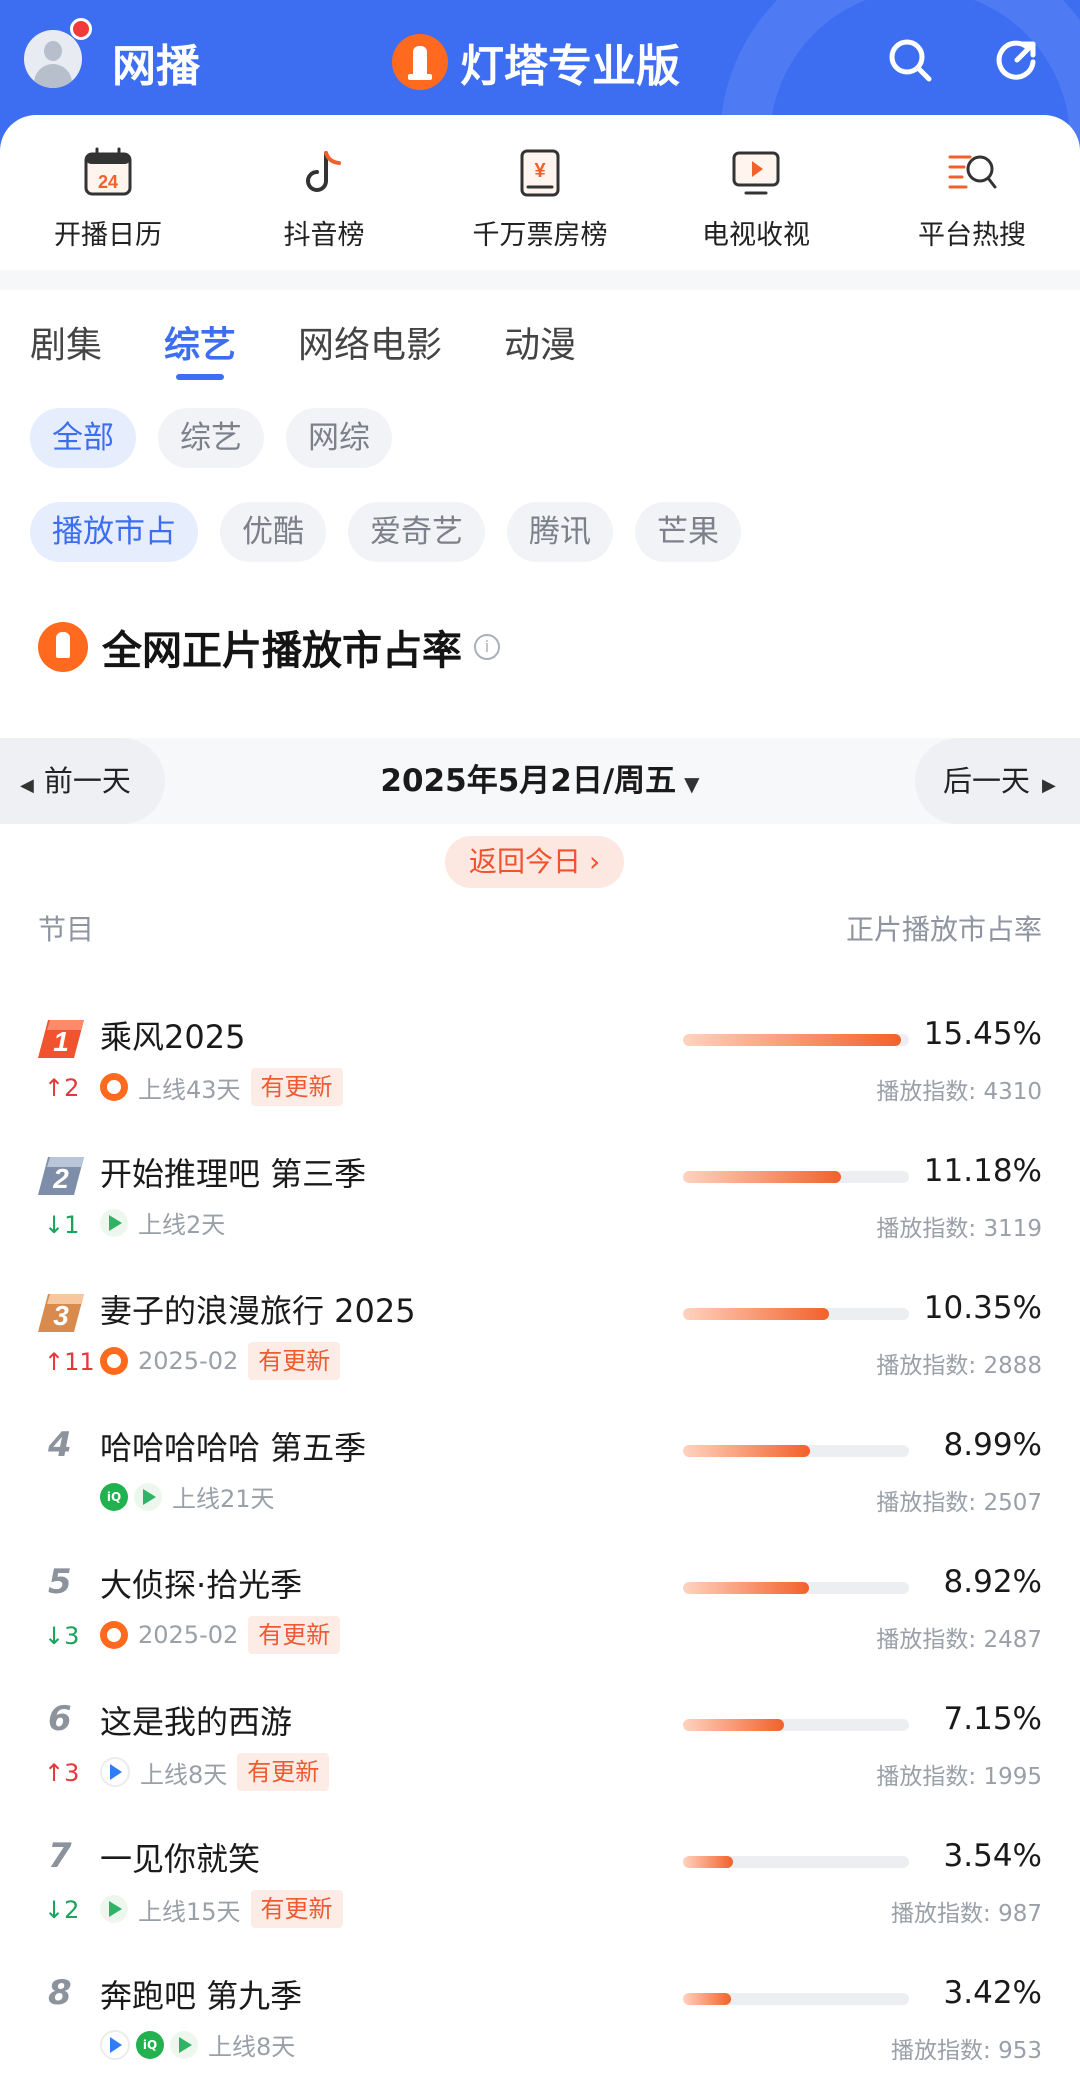 The width and height of the screenshot is (1080, 2096). I want to click on active-tab-indicator, so click(200, 377).